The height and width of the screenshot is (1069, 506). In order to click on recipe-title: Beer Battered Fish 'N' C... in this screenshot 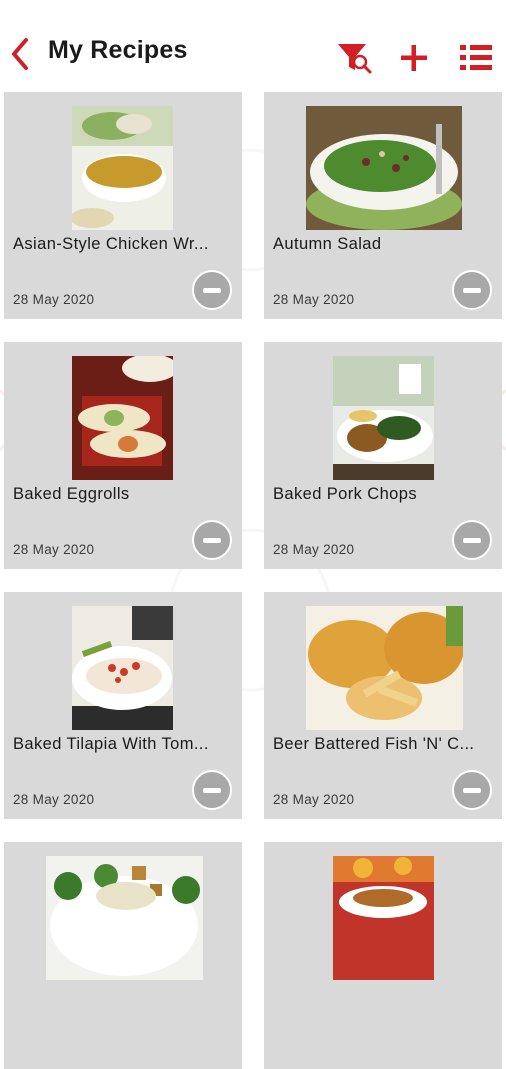, I will do `click(374, 744)`.